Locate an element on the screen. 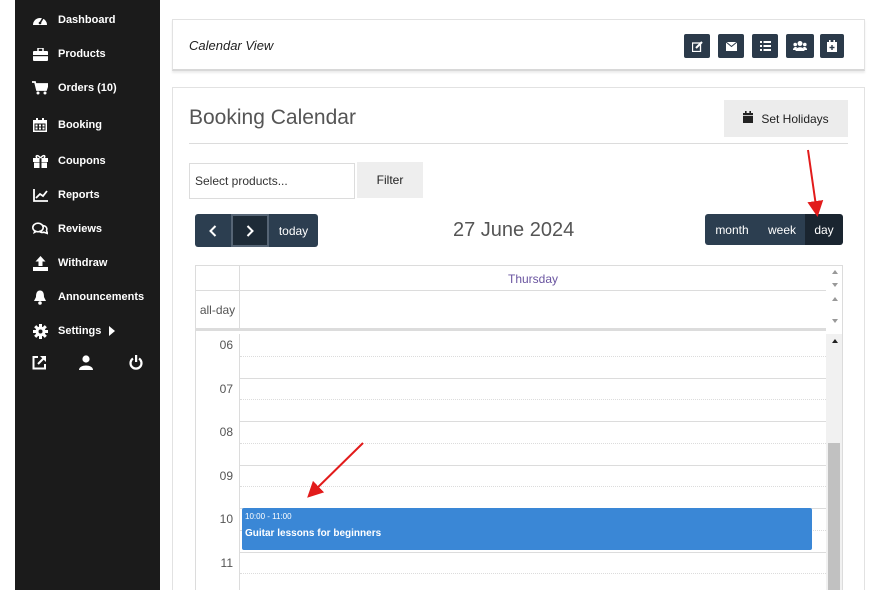 Image resolution: width=879 pixels, height=590 pixels. allday-scroll-down-icon is located at coordinates (835, 321).